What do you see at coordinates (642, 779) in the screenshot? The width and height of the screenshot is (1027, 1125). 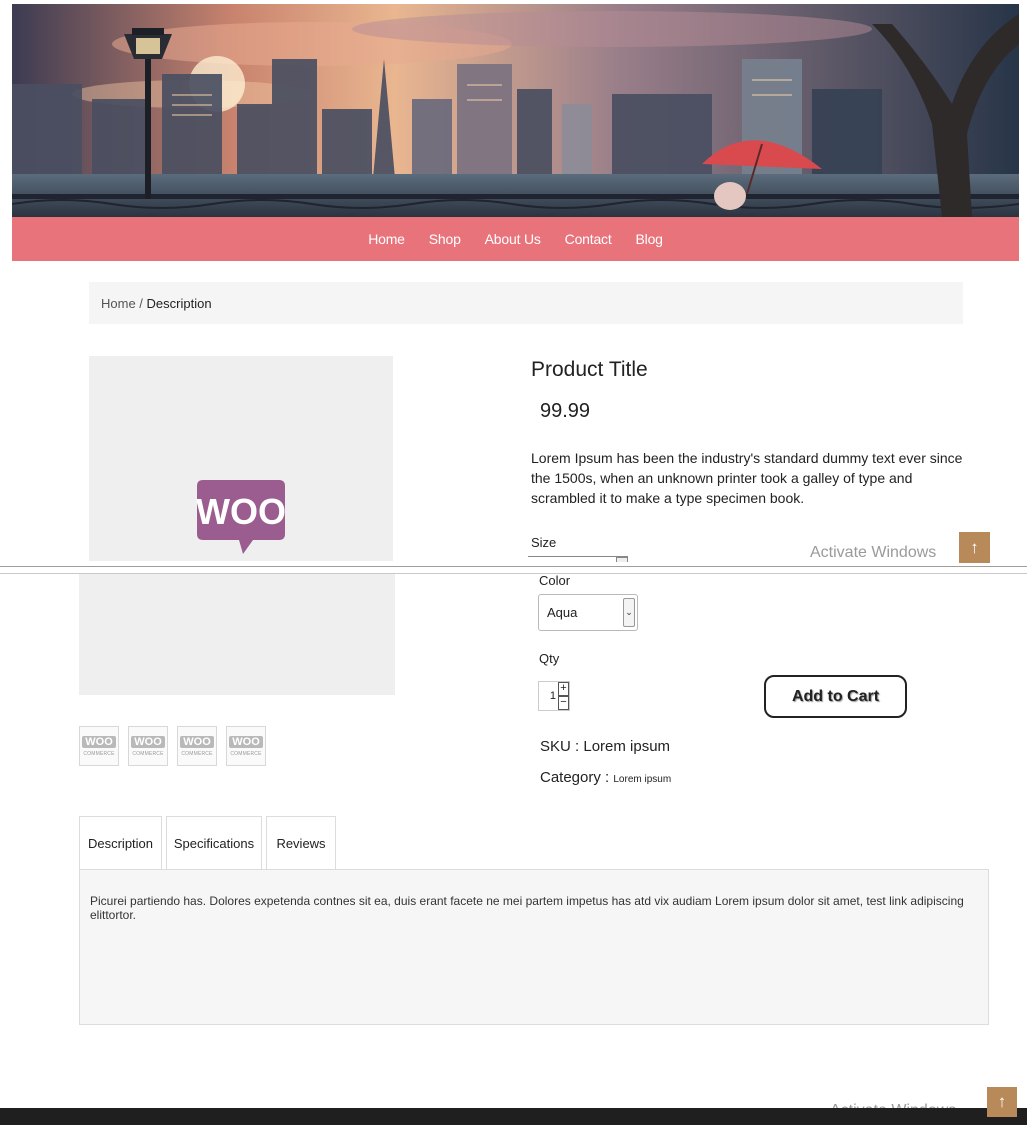 I see `category-value: Lorem ipsum` at bounding box center [642, 779].